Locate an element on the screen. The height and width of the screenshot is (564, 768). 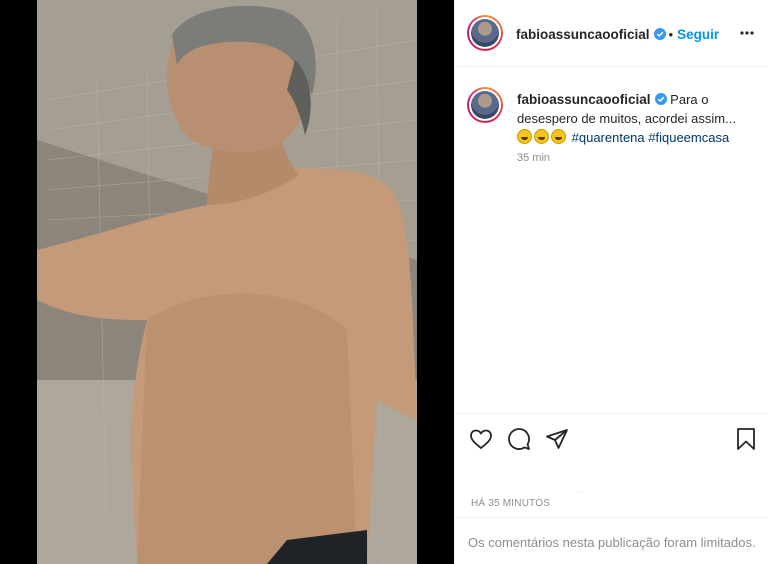
post-header: fabioassuncaooficial • Seguir is located at coordinates (611, 33).